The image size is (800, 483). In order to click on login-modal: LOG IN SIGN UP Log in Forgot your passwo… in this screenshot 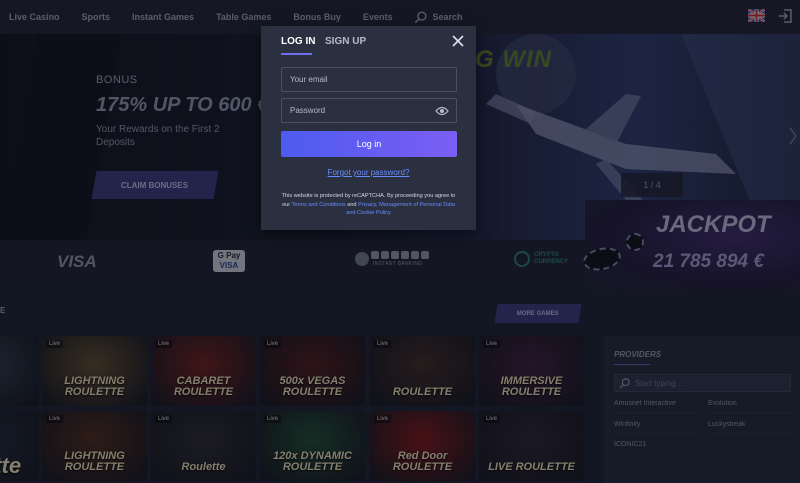, I will do `click(368, 128)`.